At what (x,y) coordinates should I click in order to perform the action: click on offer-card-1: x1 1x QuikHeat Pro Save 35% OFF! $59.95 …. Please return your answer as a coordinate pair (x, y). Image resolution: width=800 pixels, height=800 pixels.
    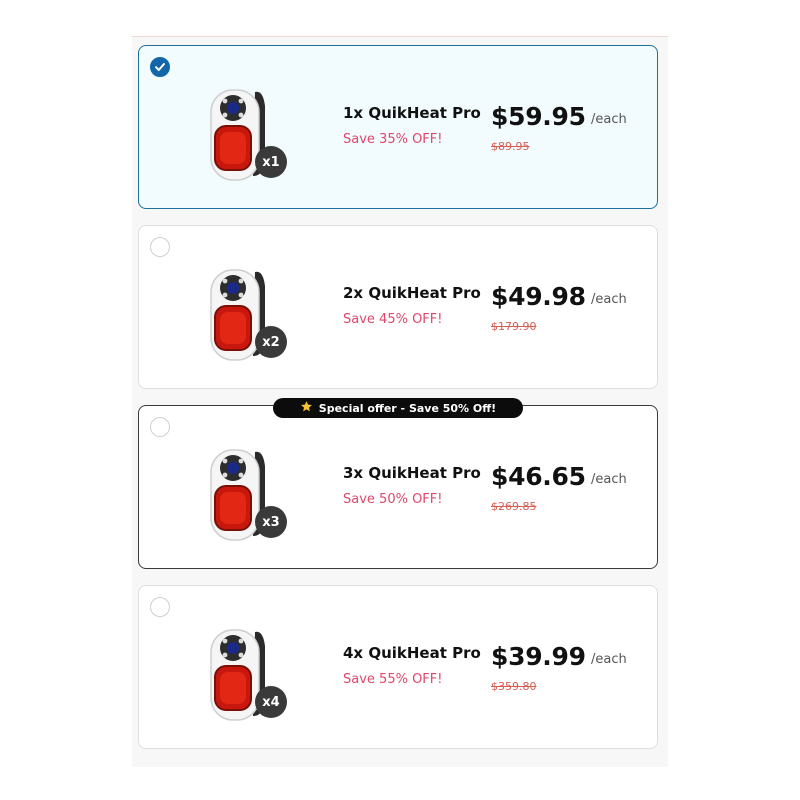
    Looking at the image, I should click on (398, 127).